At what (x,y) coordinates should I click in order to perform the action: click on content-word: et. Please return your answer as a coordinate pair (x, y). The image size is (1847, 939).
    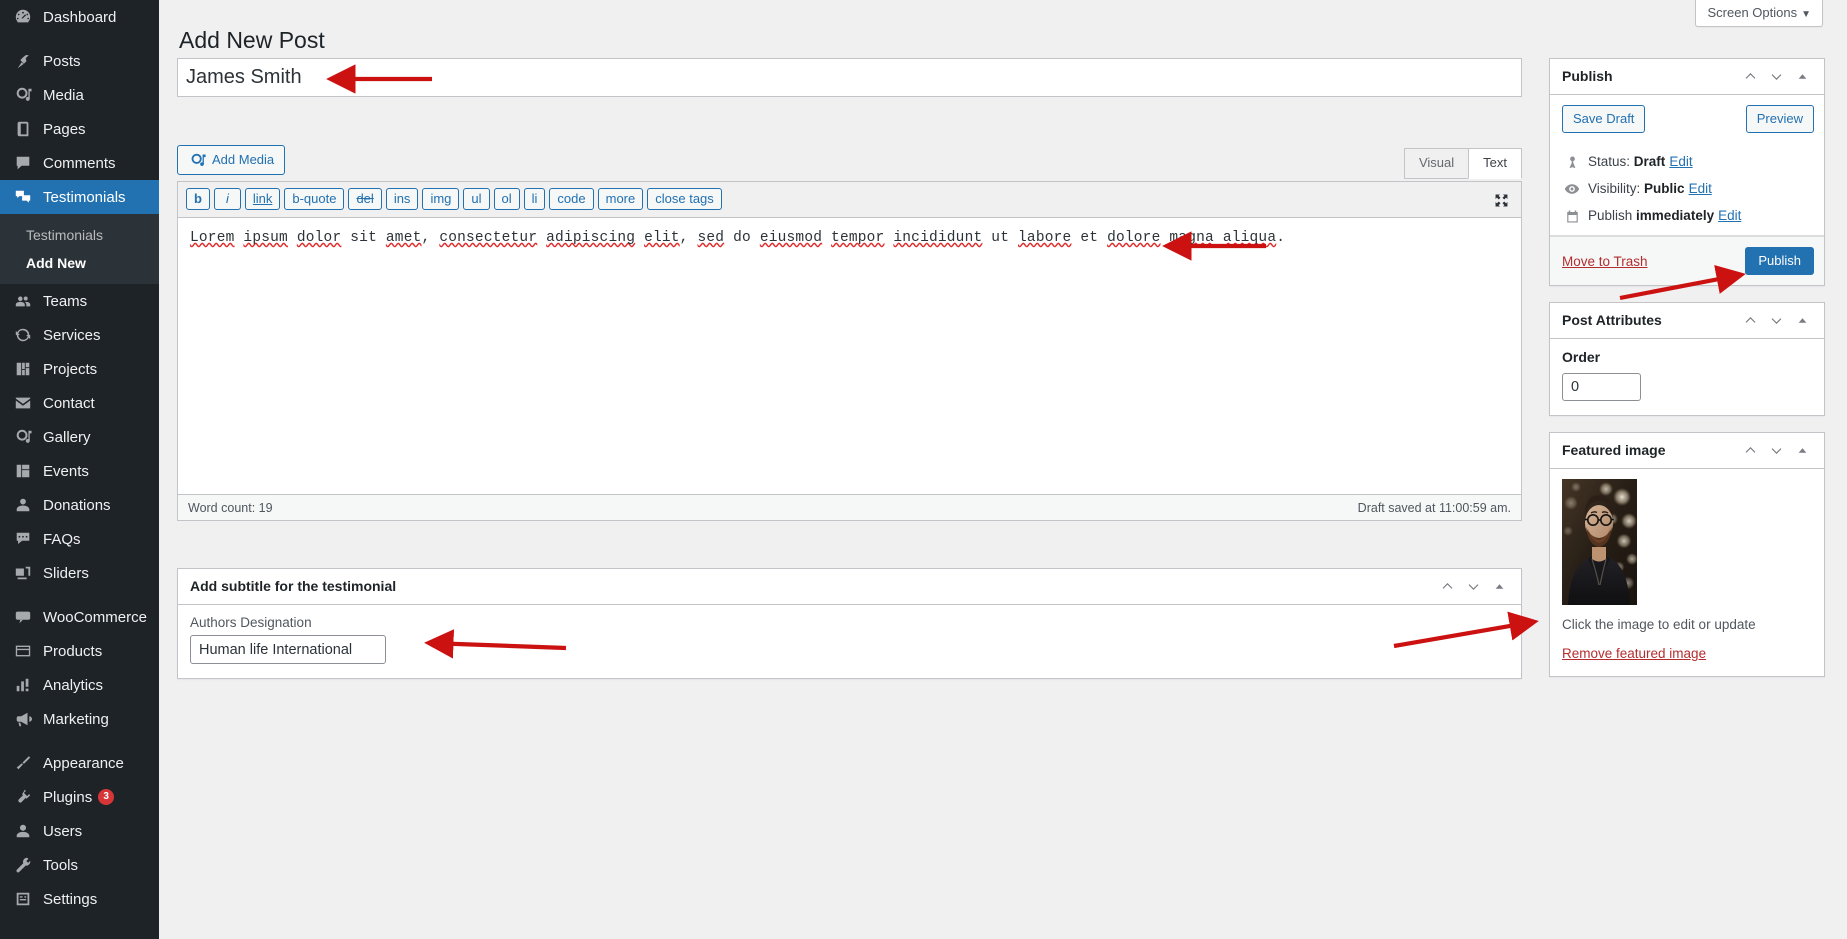
    Looking at the image, I should click on (1089, 238).